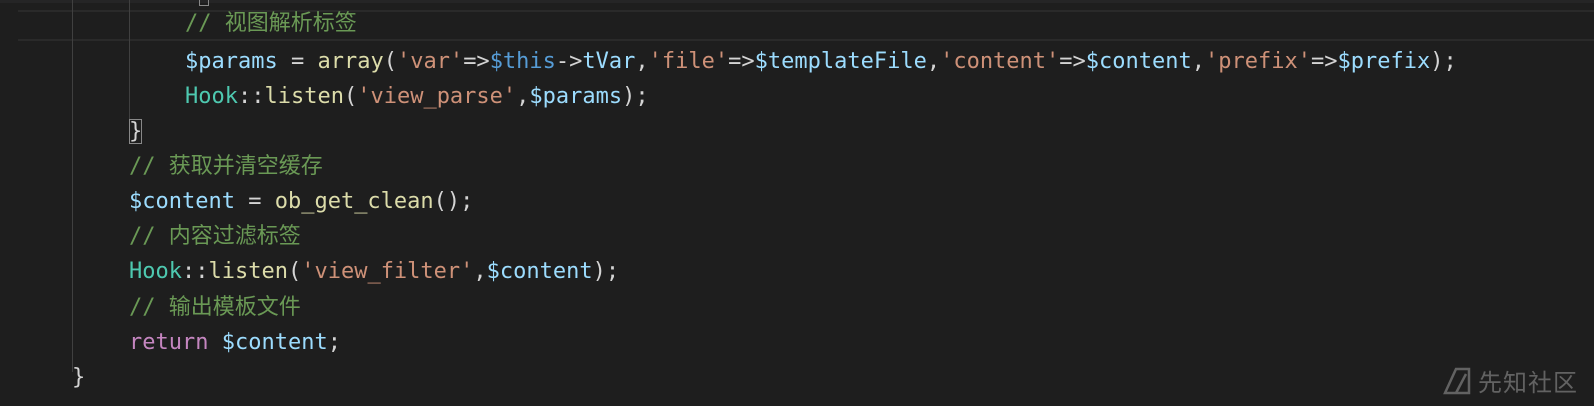 This screenshot has width=1594, height=406. I want to click on code-token-string: 'content', so click(1000, 61).